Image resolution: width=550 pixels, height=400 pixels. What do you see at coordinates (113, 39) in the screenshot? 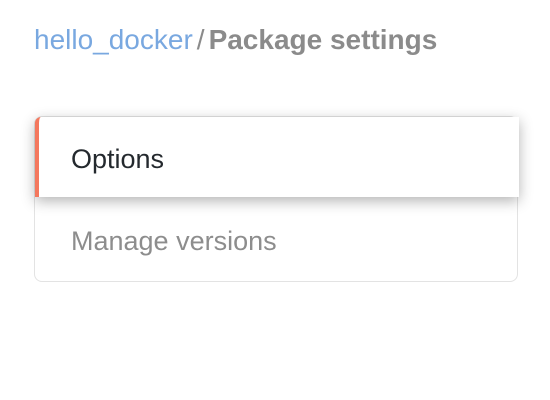
I see `breadcrumb-repo-link: hello_docker` at bounding box center [113, 39].